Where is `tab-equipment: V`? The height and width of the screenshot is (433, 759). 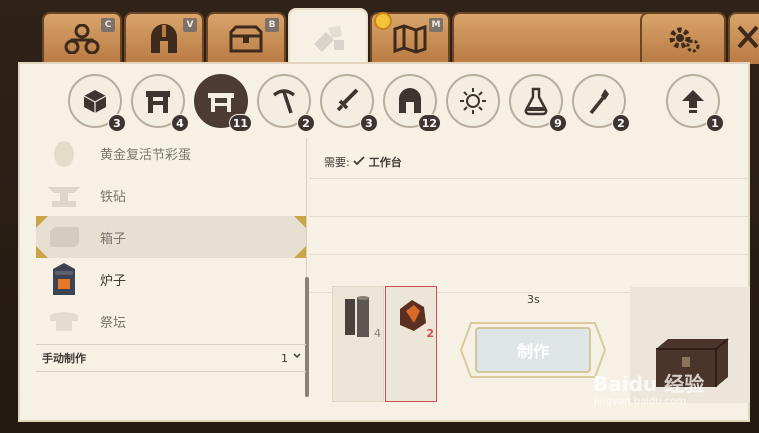
tab-equipment: V is located at coordinates (164, 38).